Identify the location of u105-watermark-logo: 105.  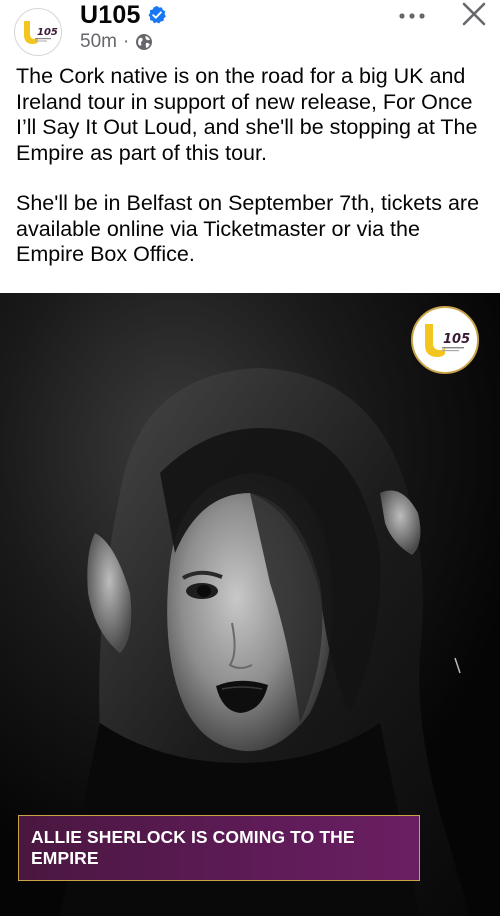
(445, 340).